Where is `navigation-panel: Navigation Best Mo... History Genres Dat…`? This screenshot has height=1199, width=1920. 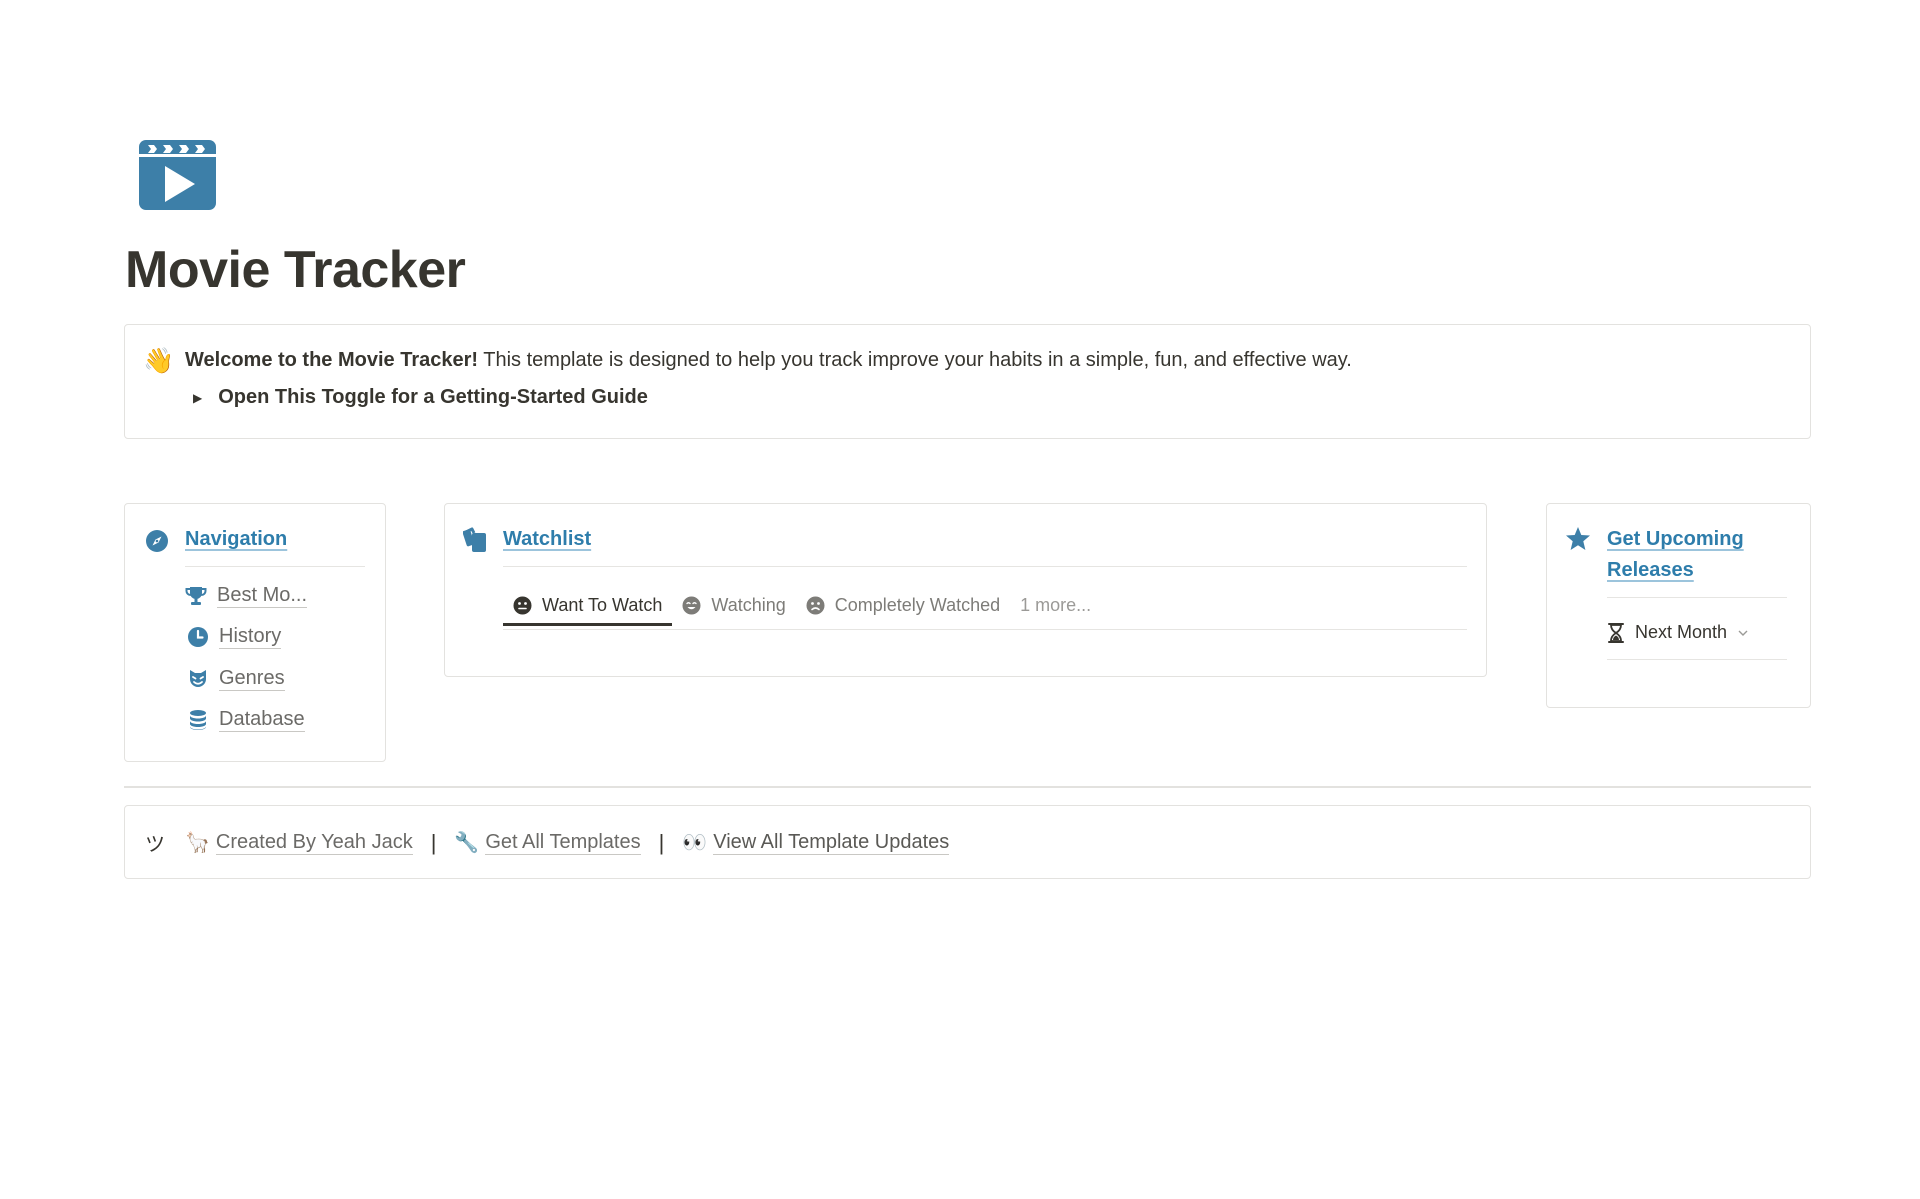
navigation-panel: Navigation Best Mo... History Genres Dat… is located at coordinates (255, 632).